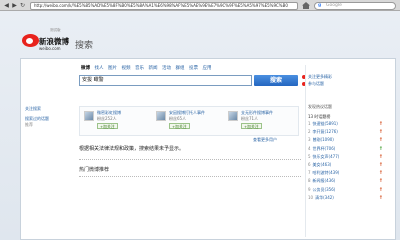  I want to click on weibo-eye-icon, so click(30, 40).